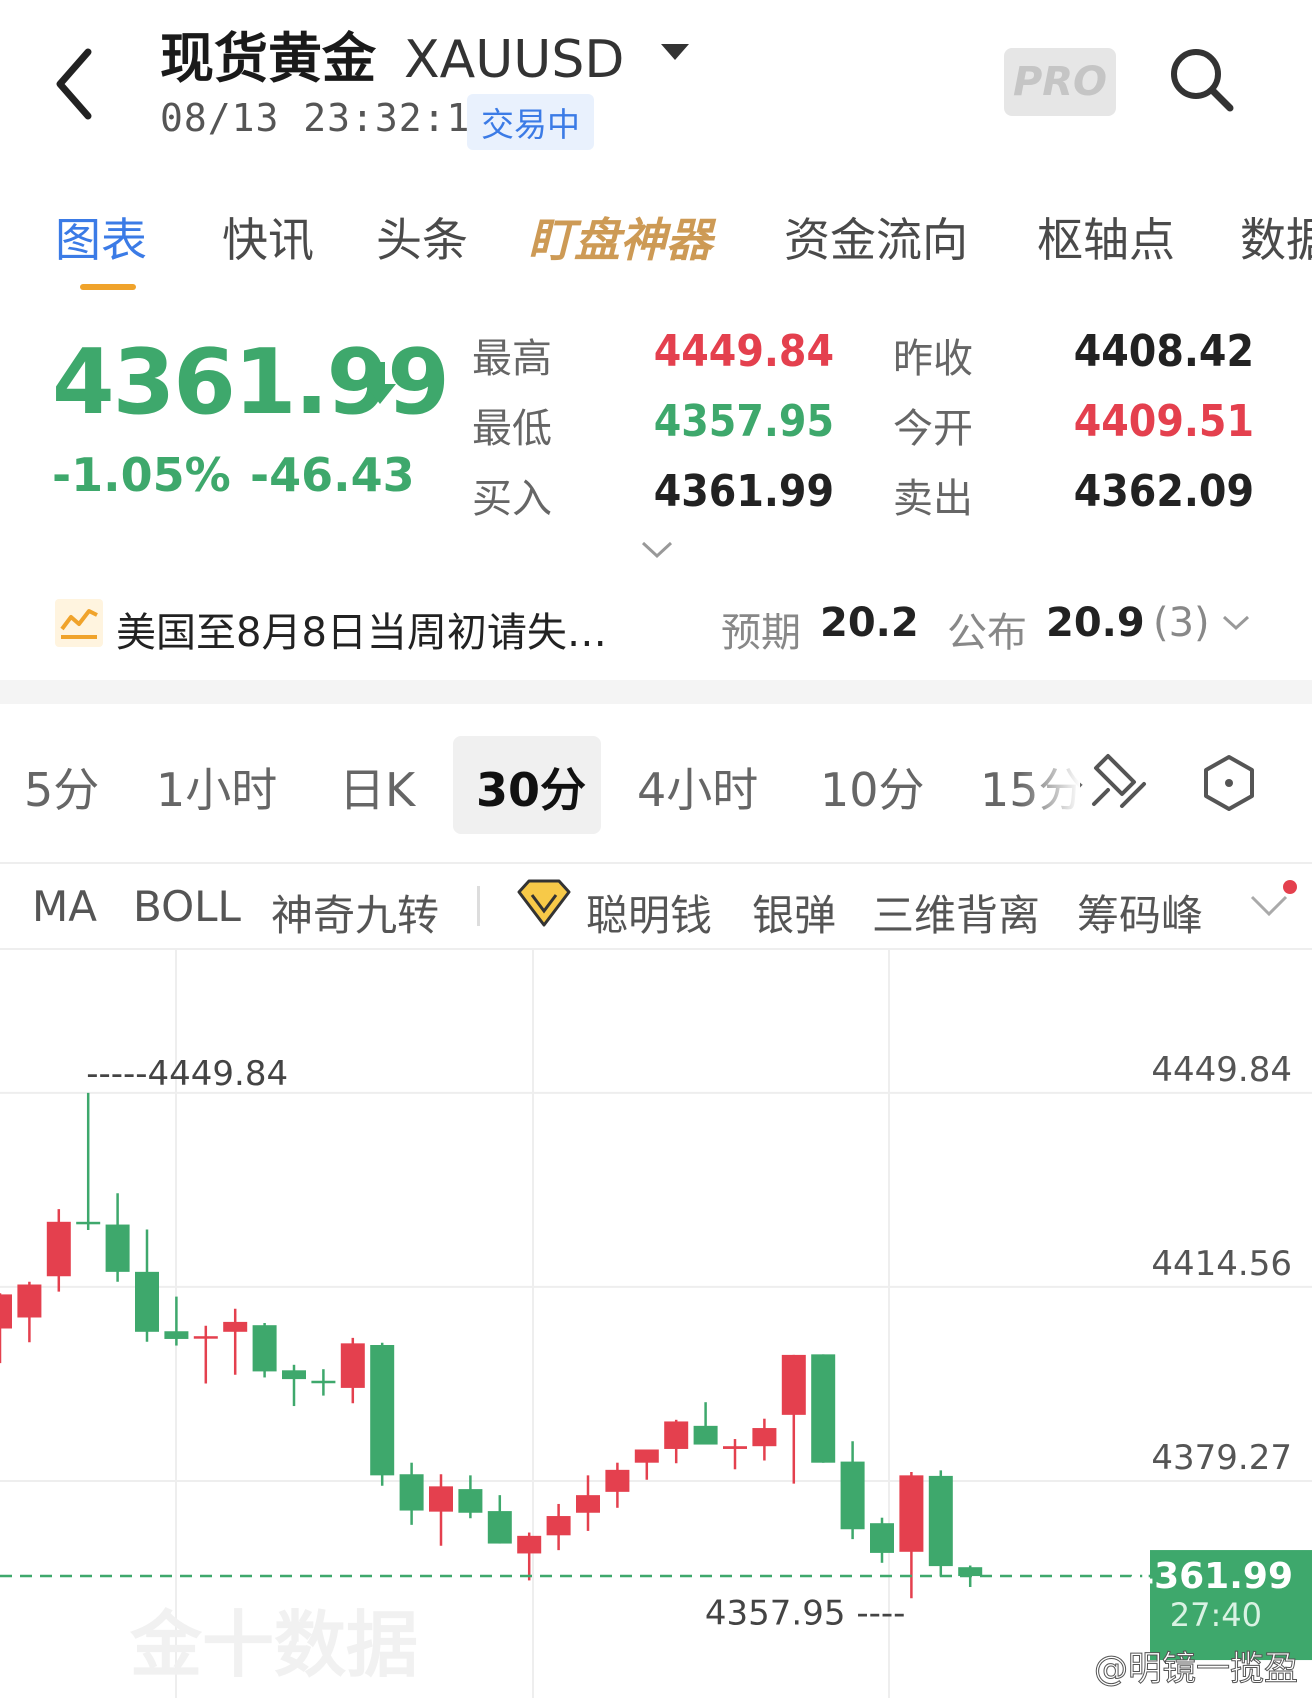 The width and height of the screenshot is (1312, 1698). I want to click on instrument-title: 现货黄金 XAUUSD, so click(392, 53).